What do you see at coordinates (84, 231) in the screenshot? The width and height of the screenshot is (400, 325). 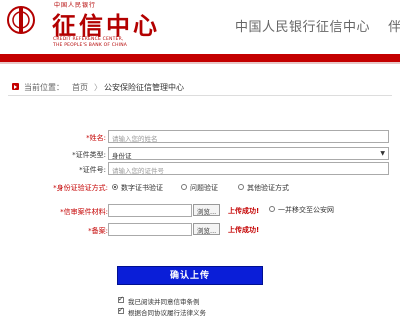 I see `note-label: *备案:` at bounding box center [84, 231].